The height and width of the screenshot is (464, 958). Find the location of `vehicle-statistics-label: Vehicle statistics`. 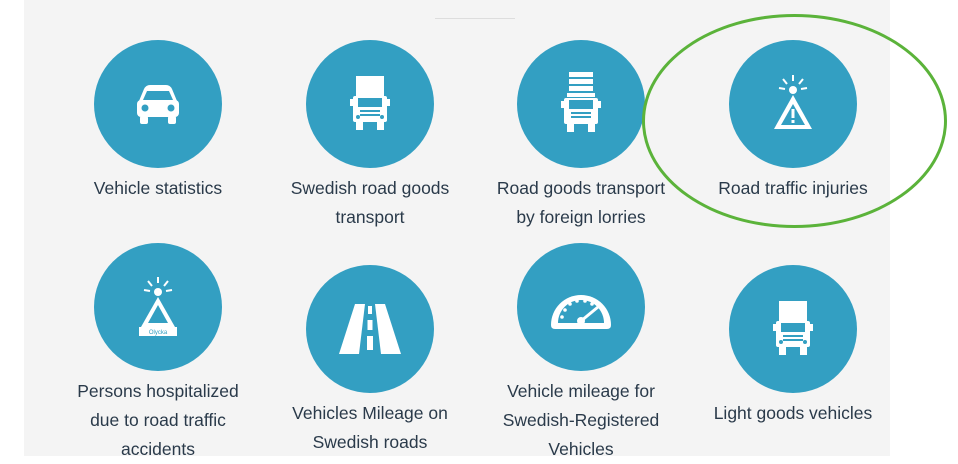

vehicle-statistics-label: Vehicle statistics is located at coordinates (158, 188).